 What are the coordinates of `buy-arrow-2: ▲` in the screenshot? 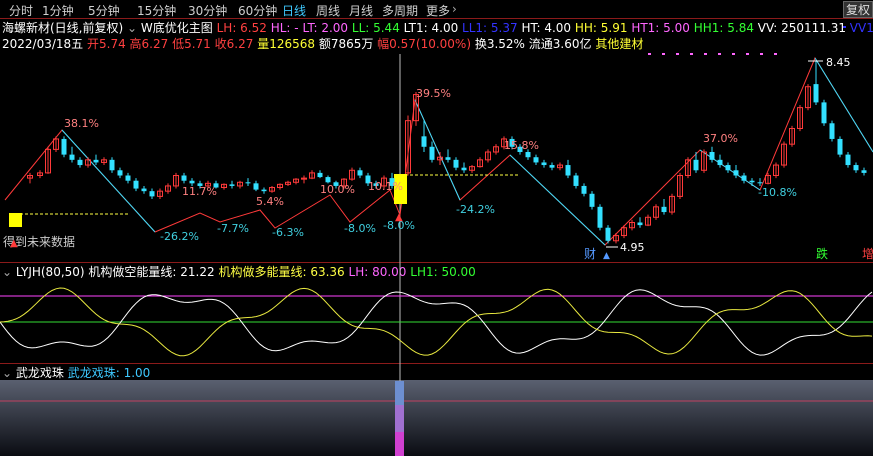 It's located at (399, 217).